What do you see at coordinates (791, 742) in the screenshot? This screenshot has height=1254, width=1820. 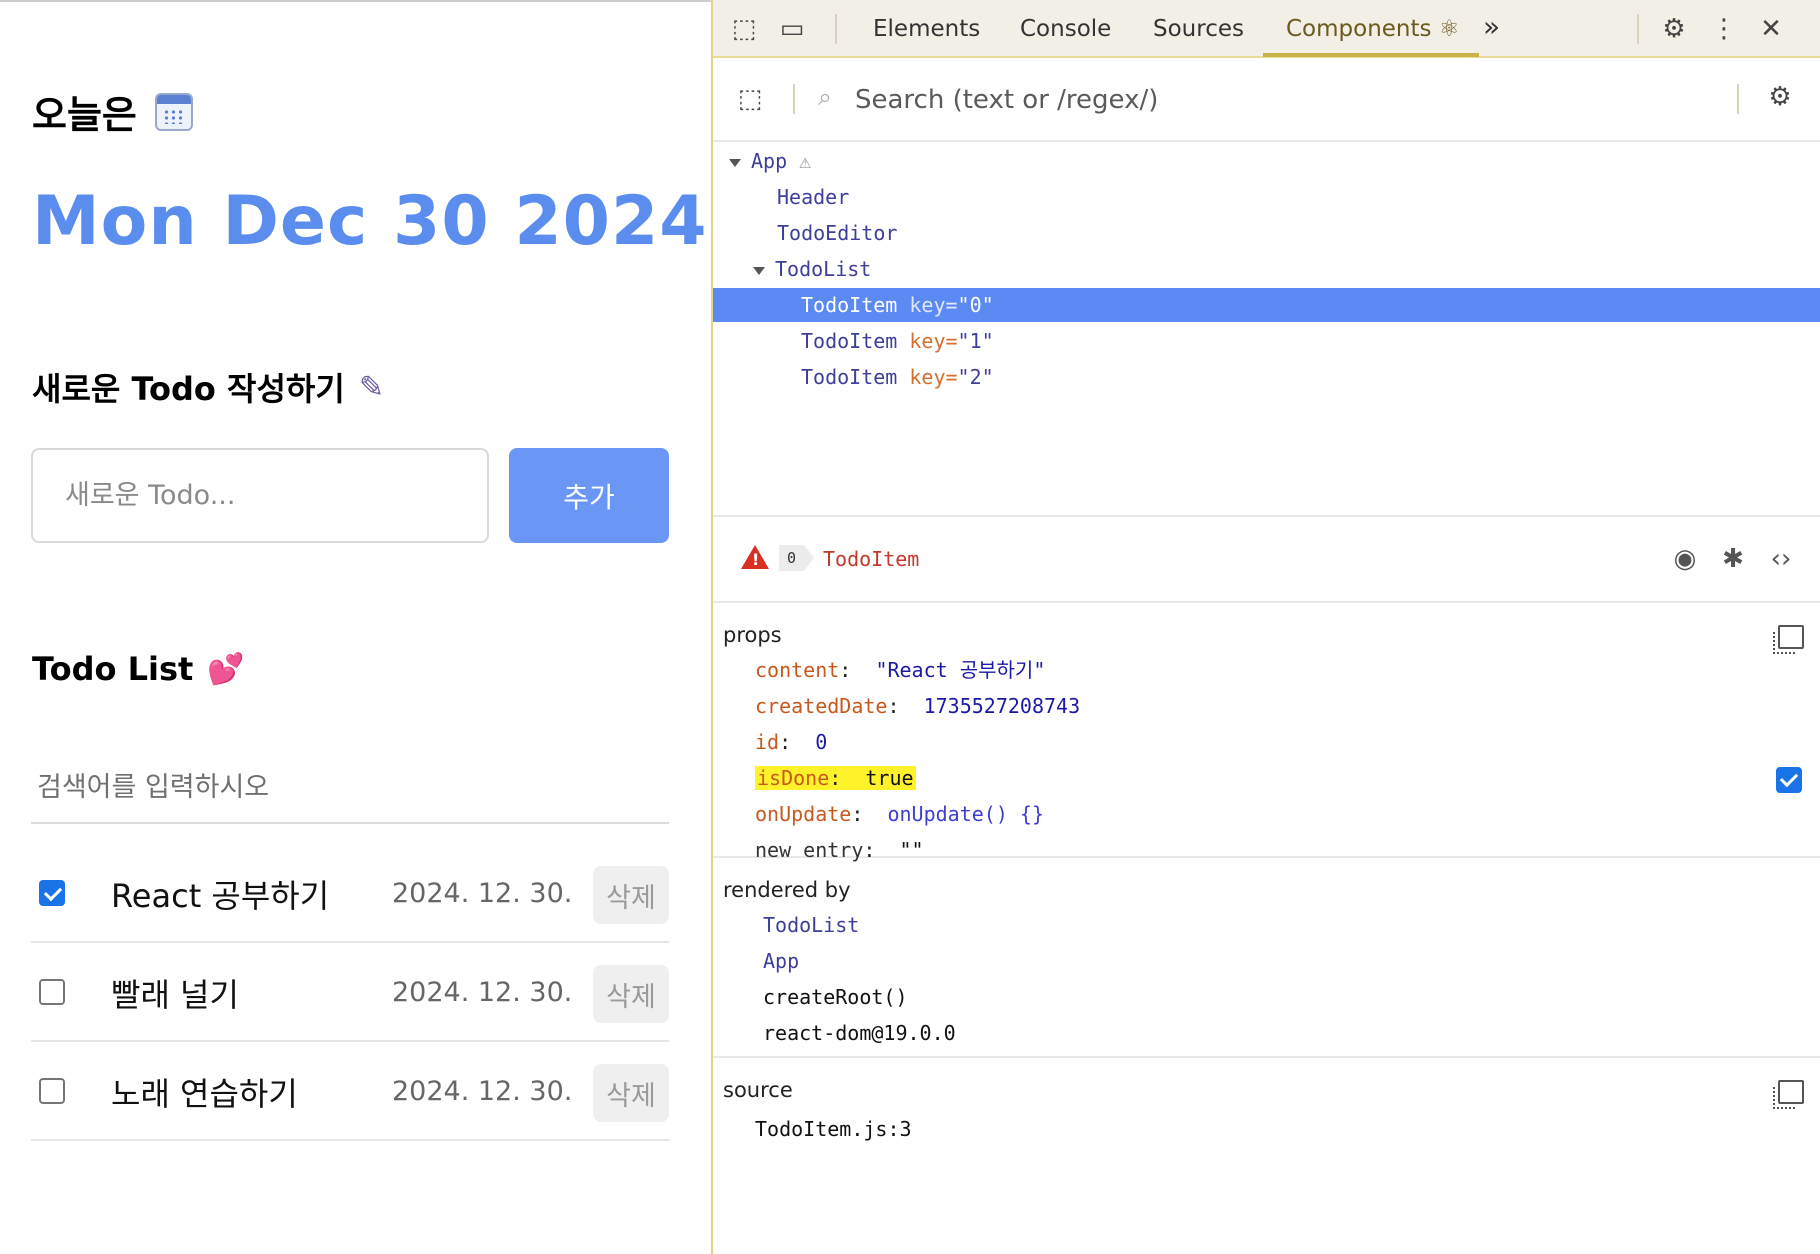 I see `prop-id: id: 0` at bounding box center [791, 742].